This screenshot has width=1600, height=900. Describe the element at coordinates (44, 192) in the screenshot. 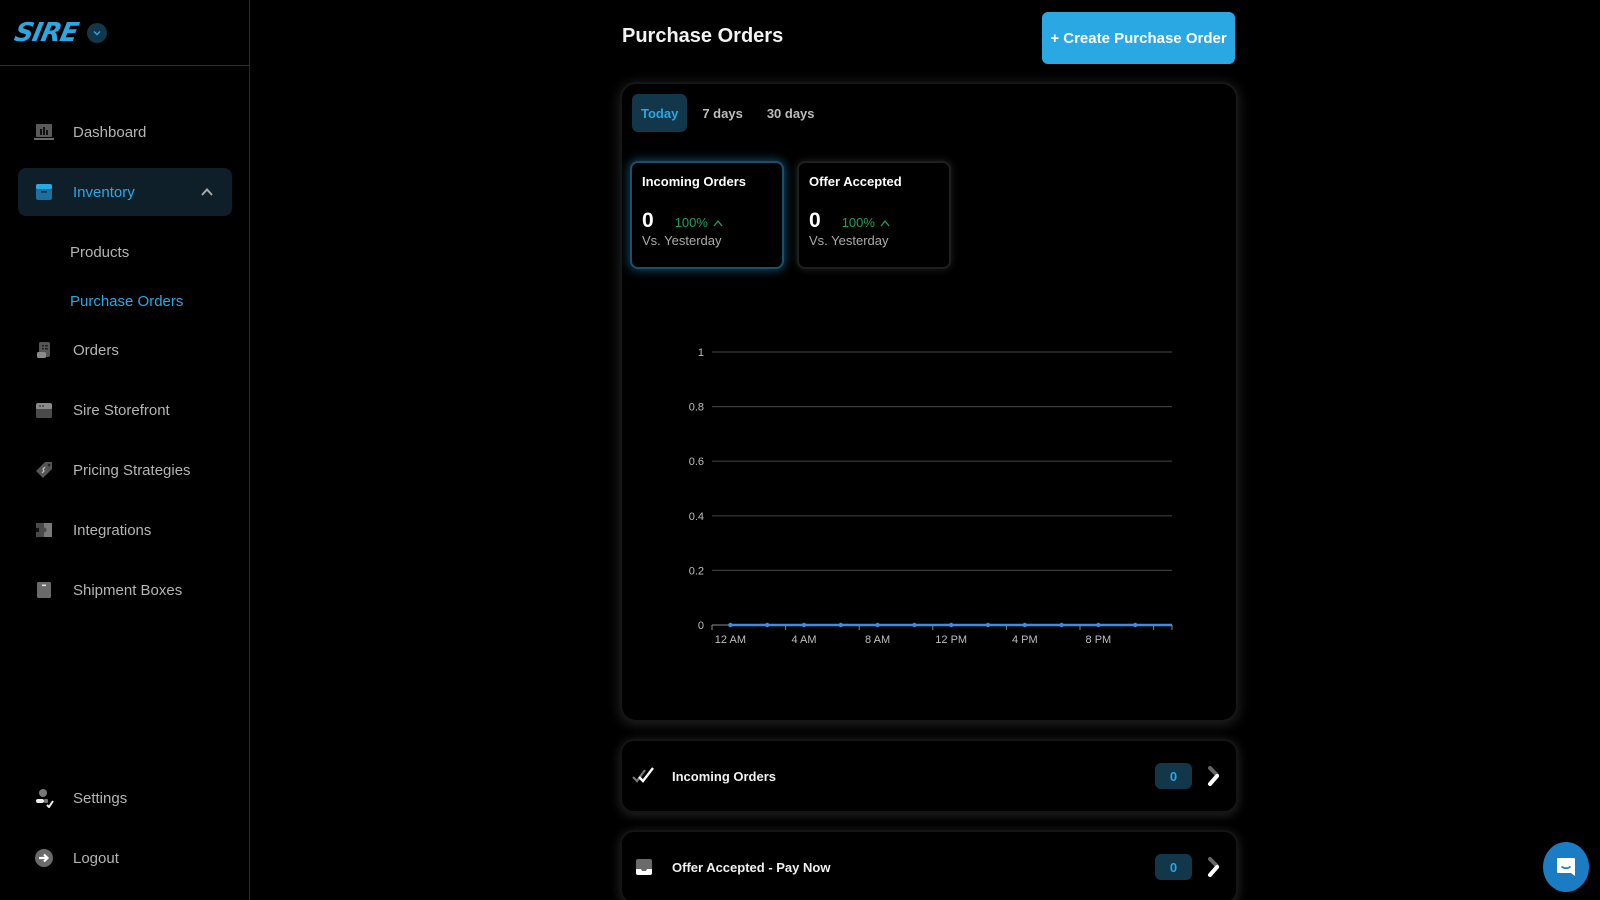

I see `box-icon` at that location.